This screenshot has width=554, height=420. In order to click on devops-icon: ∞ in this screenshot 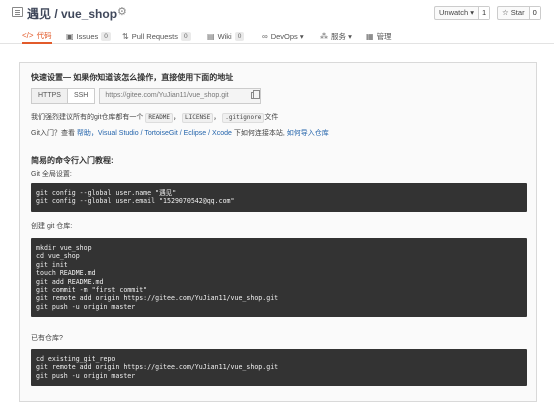, I will do `click(265, 36)`.